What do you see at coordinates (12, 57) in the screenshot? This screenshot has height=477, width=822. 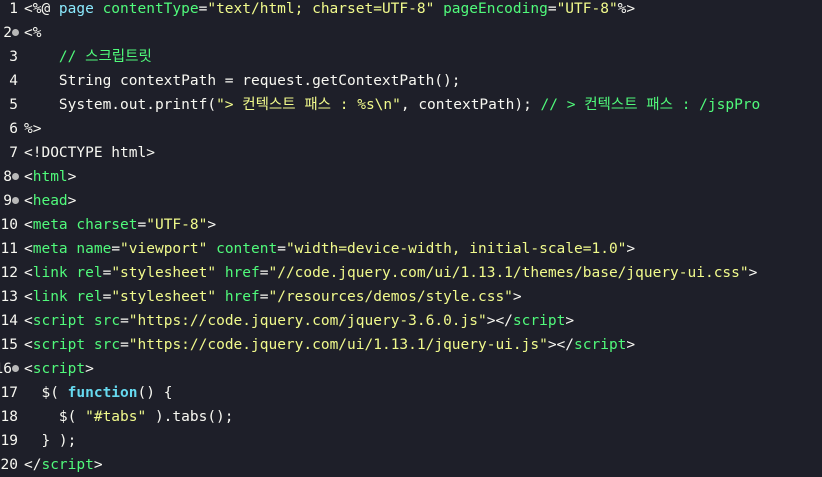 I see `line-gutter: 3` at bounding box center [12, 57].